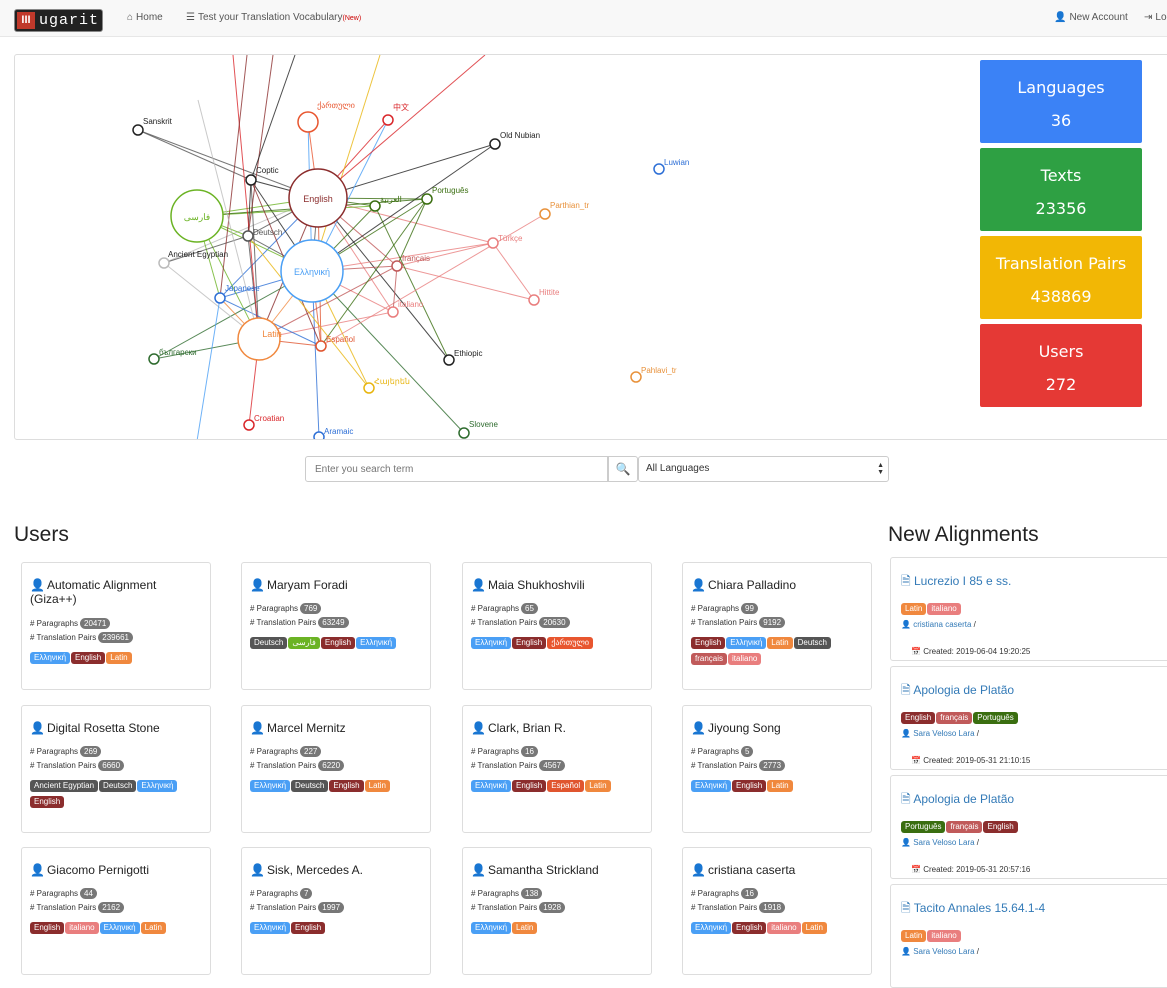 The image size is (1167, 988). I want to click on ugarit-logo: ΙΙΙ ugarit, so click(58, 20).